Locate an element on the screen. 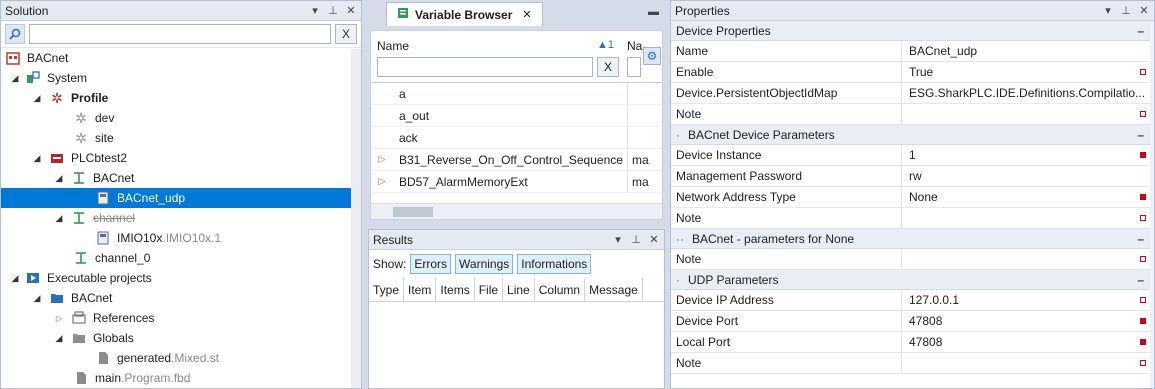 The height and width of the screenshot is (389, 1155). tree-node-profile: ◢ ✲ Profile is located at coordinates (181, 98).